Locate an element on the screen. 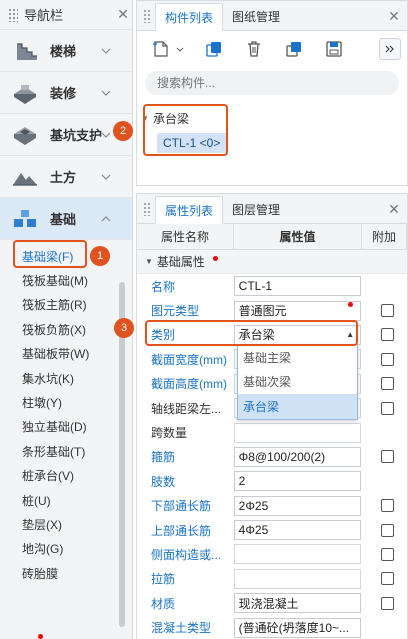 The width and height of the screenshot is (408, 639). property-row: 材质 现浇混凝土 is located at coordinates (272, 603).